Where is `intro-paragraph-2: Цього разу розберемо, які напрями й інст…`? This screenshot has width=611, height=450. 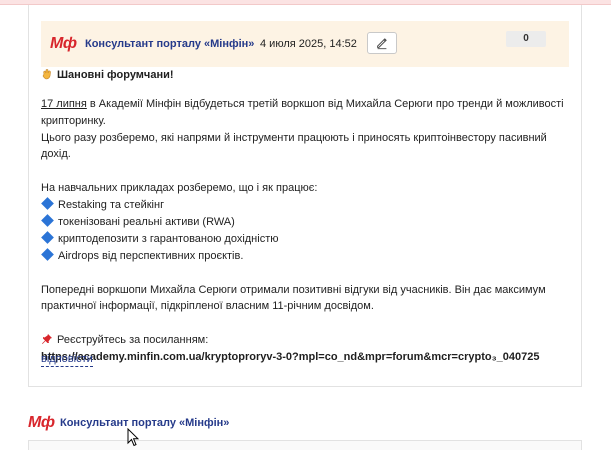
intro-paragraph-2: Цього разу розберемо, які напрями й інст… is located at coordinates (294, 146).